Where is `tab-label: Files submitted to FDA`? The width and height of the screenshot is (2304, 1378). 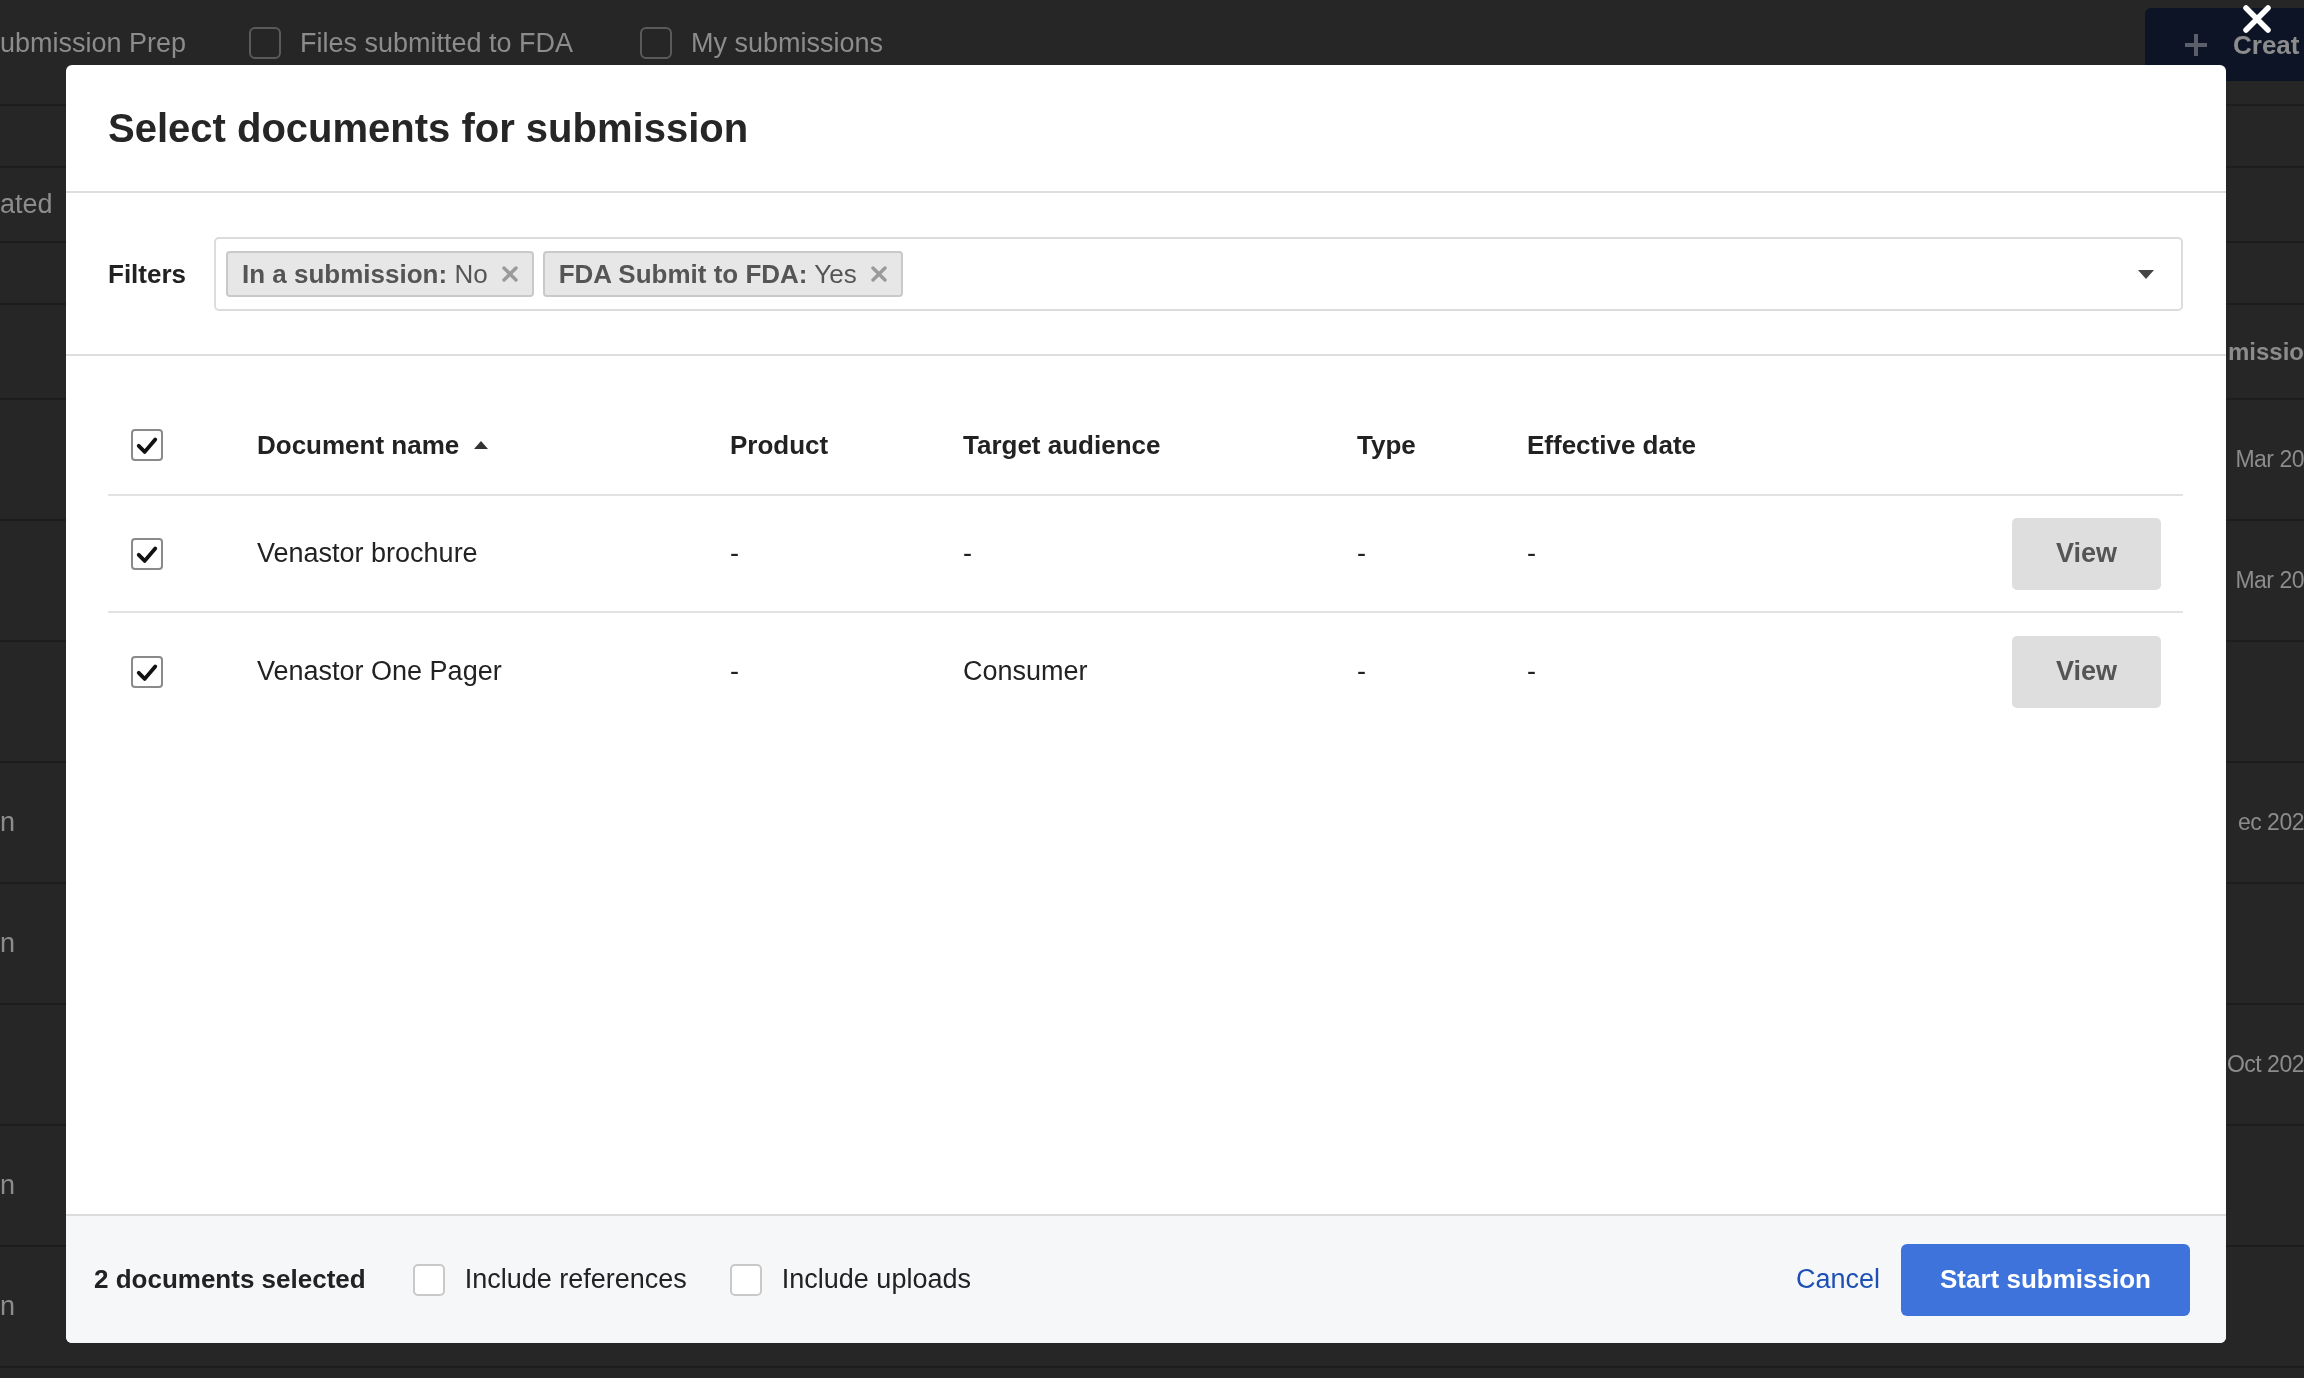
tab-label: Files submitted to FDA is located at coordinates (437, 43).